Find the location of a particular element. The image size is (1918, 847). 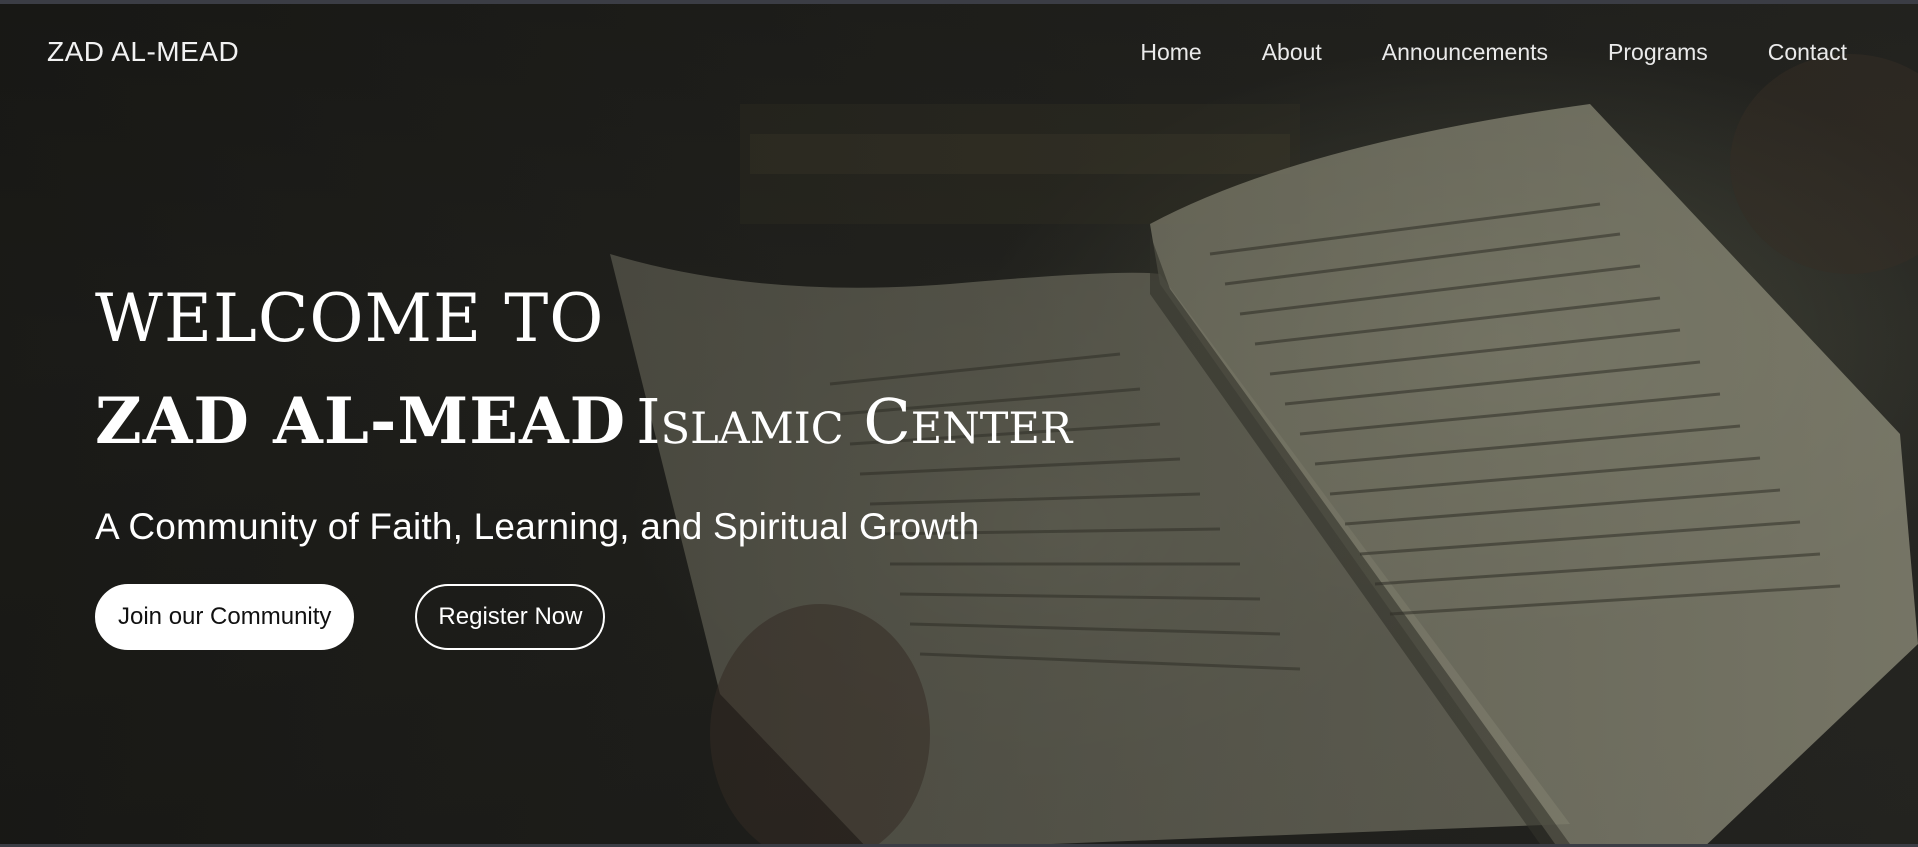

hero-cta-row: Join our Community Register Now is located at coordinates (583, 617).